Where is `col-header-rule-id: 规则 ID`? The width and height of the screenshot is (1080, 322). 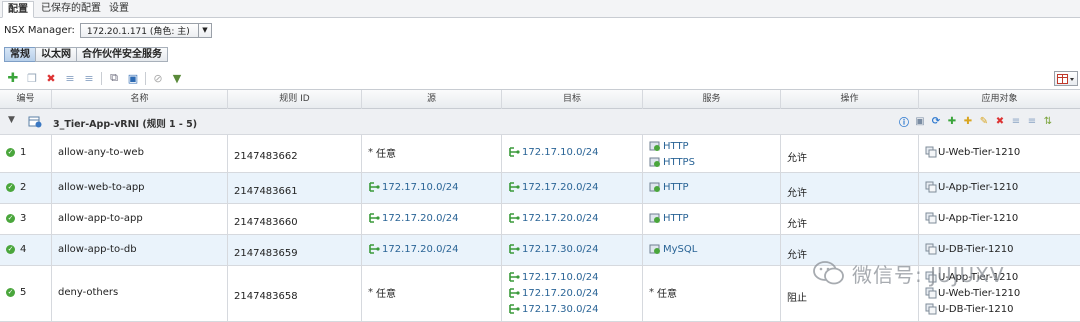
col-header-rule-id: 规则 ID is located at coordinates (295, 99).